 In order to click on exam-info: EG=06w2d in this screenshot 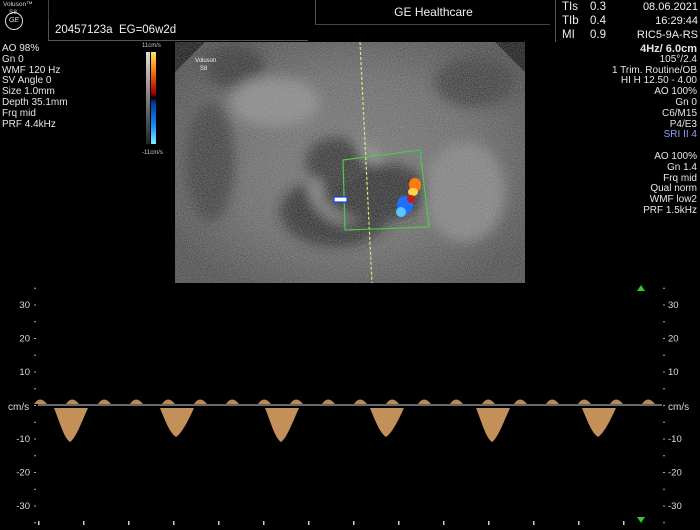, I will do `click(147, 30)`.